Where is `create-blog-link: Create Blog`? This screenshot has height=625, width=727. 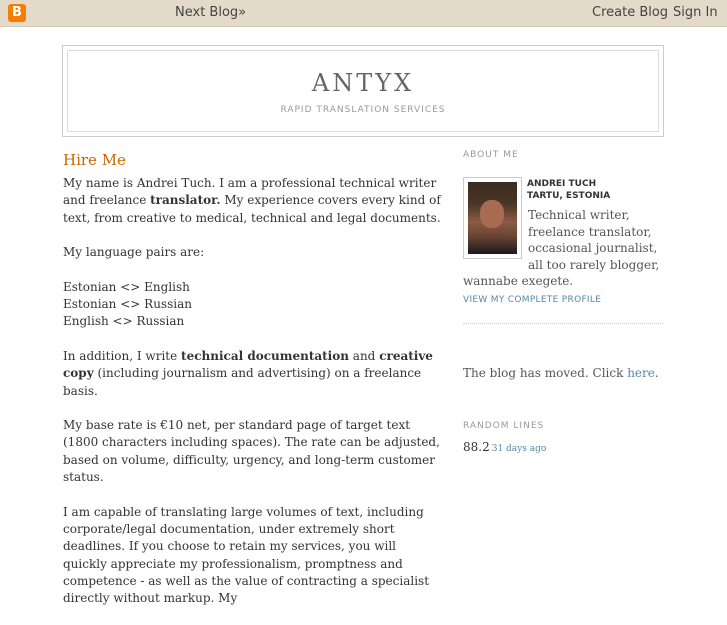 create-blog-link: Create Blog is located at coordinates (630, 12).